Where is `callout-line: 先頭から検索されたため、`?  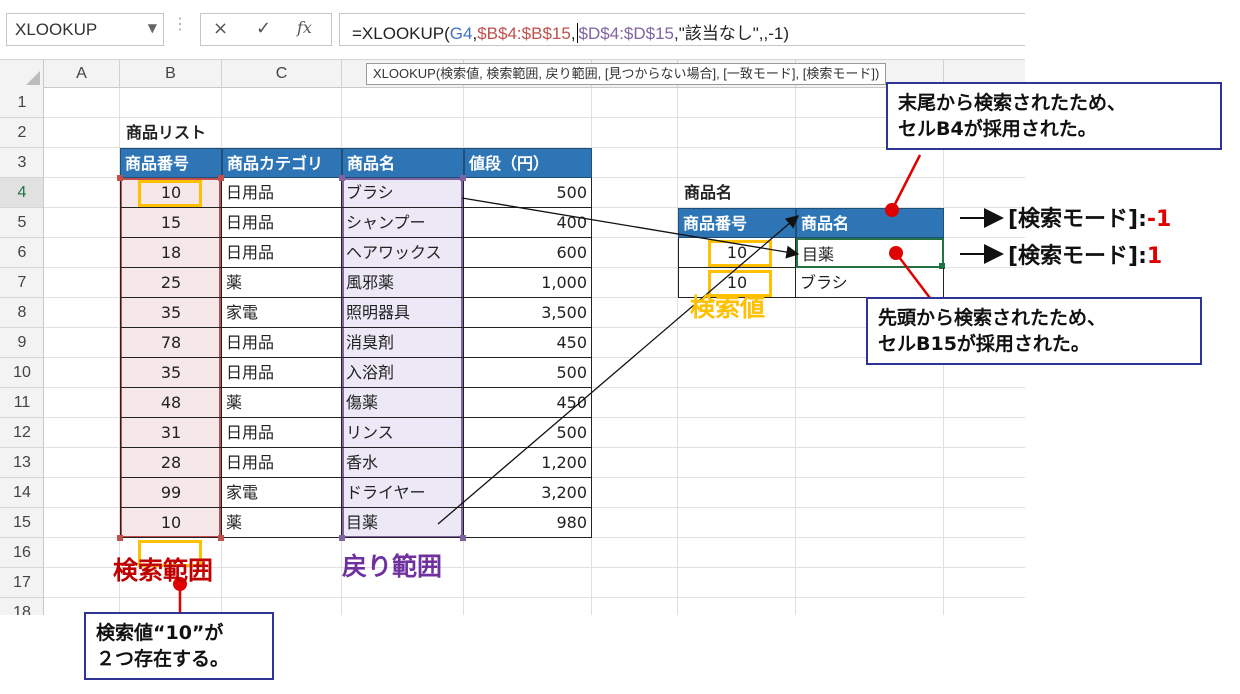
callout-line: 先頭から検索されたため、 is located at coordinates (992, 318).